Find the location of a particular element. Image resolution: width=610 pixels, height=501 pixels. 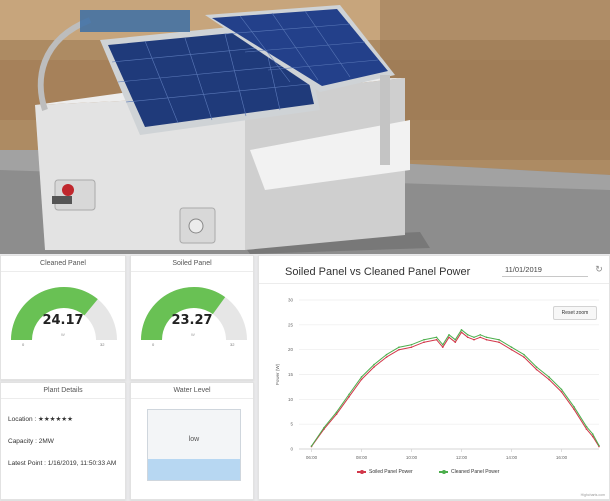

water-level-card: Water Level low is located at coordinates (192, 441).